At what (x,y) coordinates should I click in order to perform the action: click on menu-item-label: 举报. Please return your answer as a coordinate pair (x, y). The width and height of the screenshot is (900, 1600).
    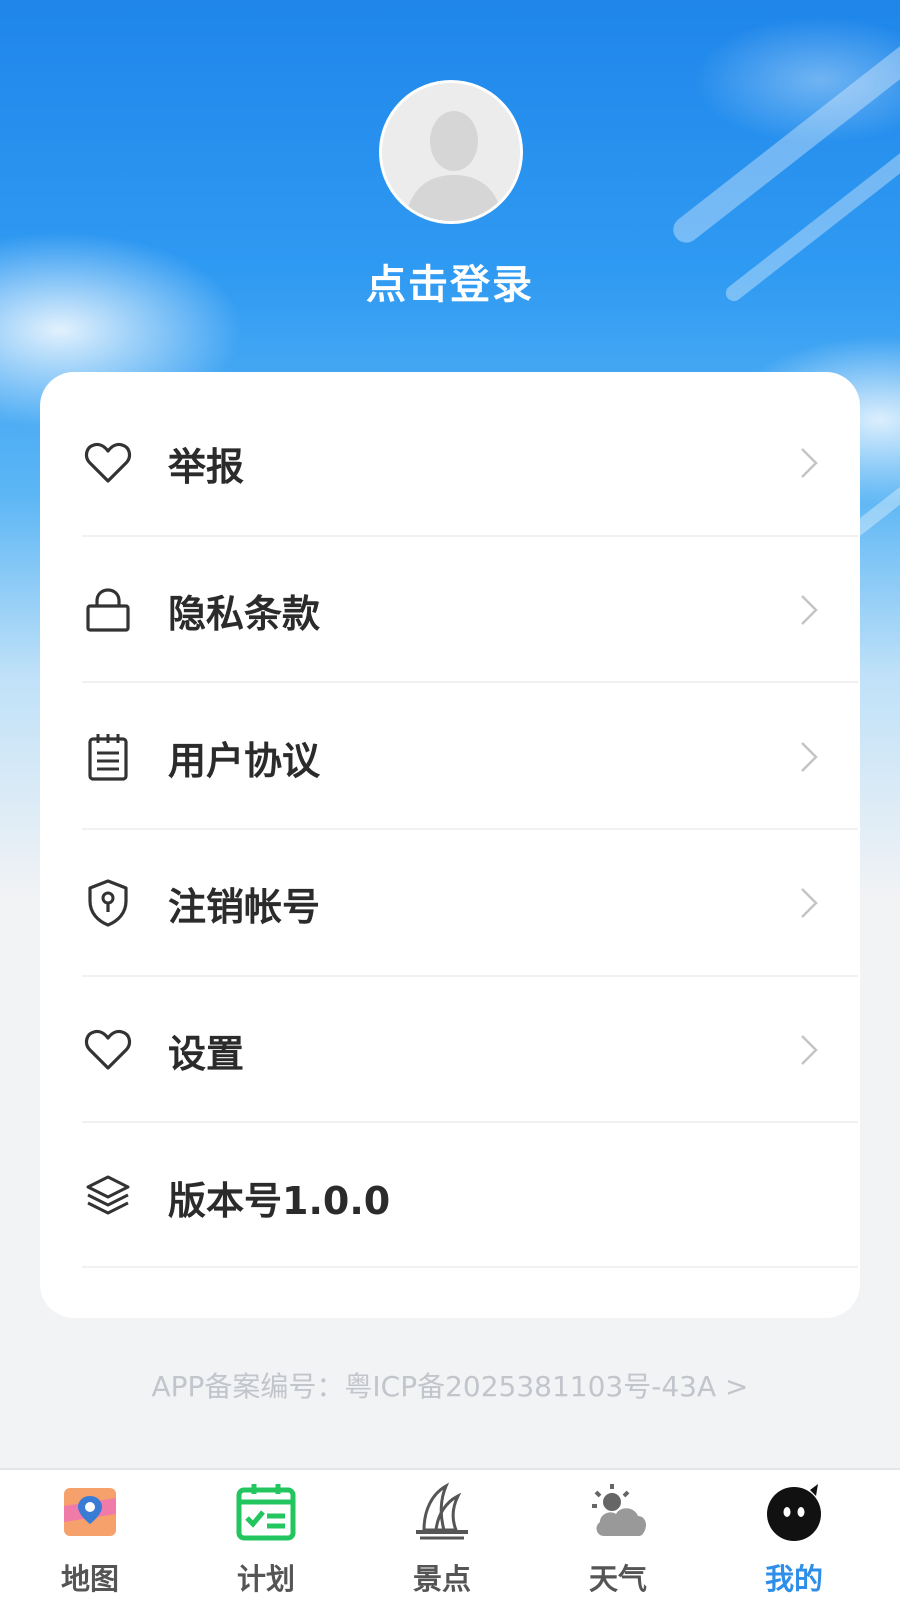
    Looking at the image, I should click on (206, 466).